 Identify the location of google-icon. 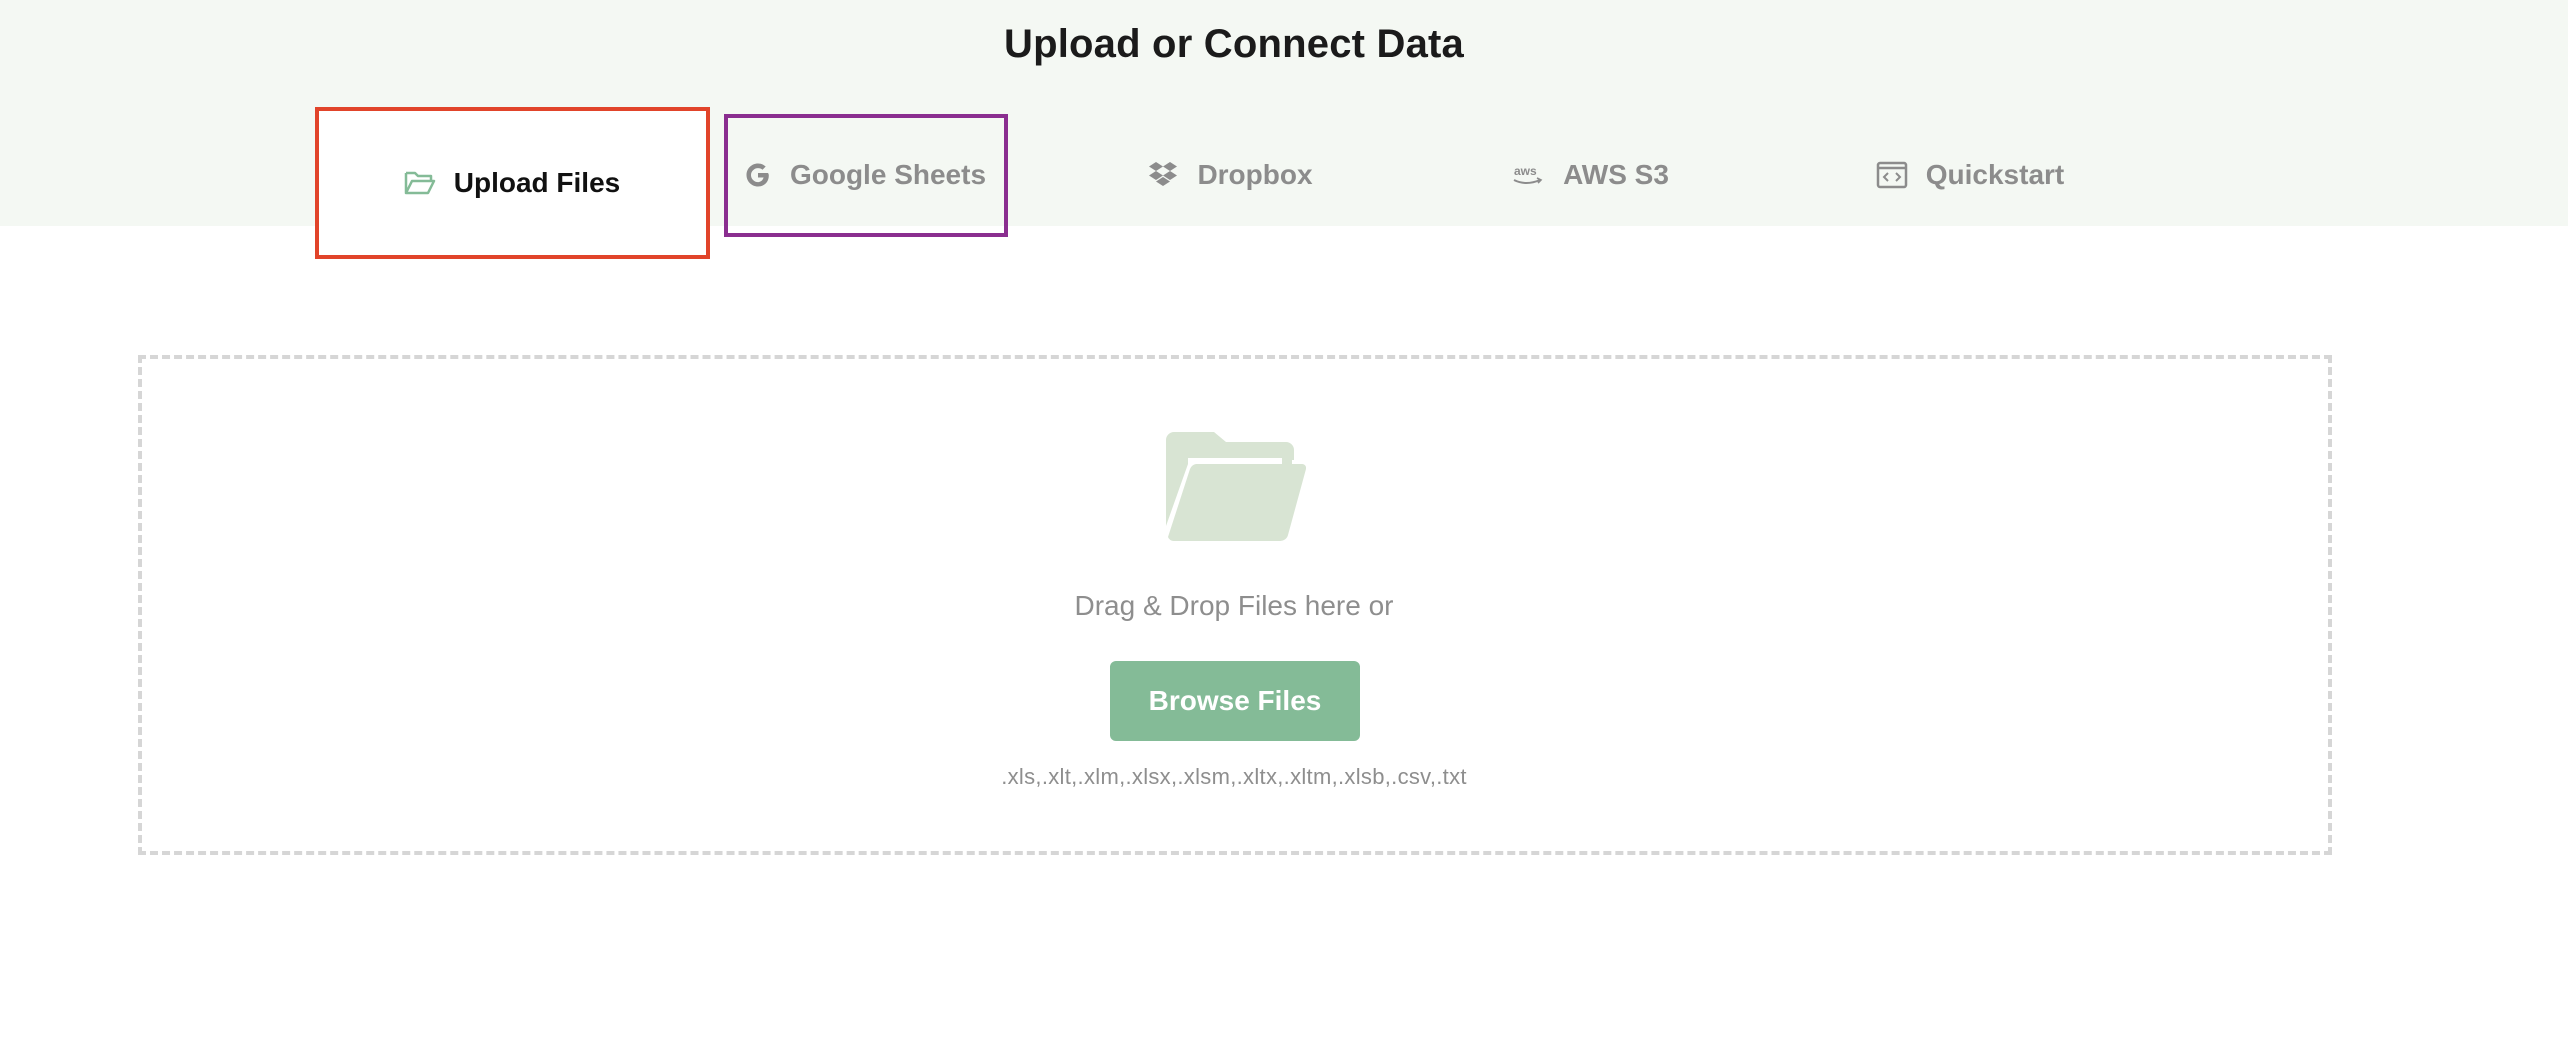
(758, 175).